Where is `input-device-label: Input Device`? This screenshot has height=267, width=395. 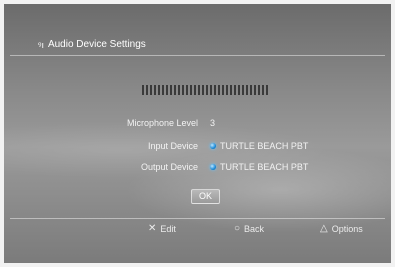
input-device-label: Input Device is located at coordinates (172, 146).